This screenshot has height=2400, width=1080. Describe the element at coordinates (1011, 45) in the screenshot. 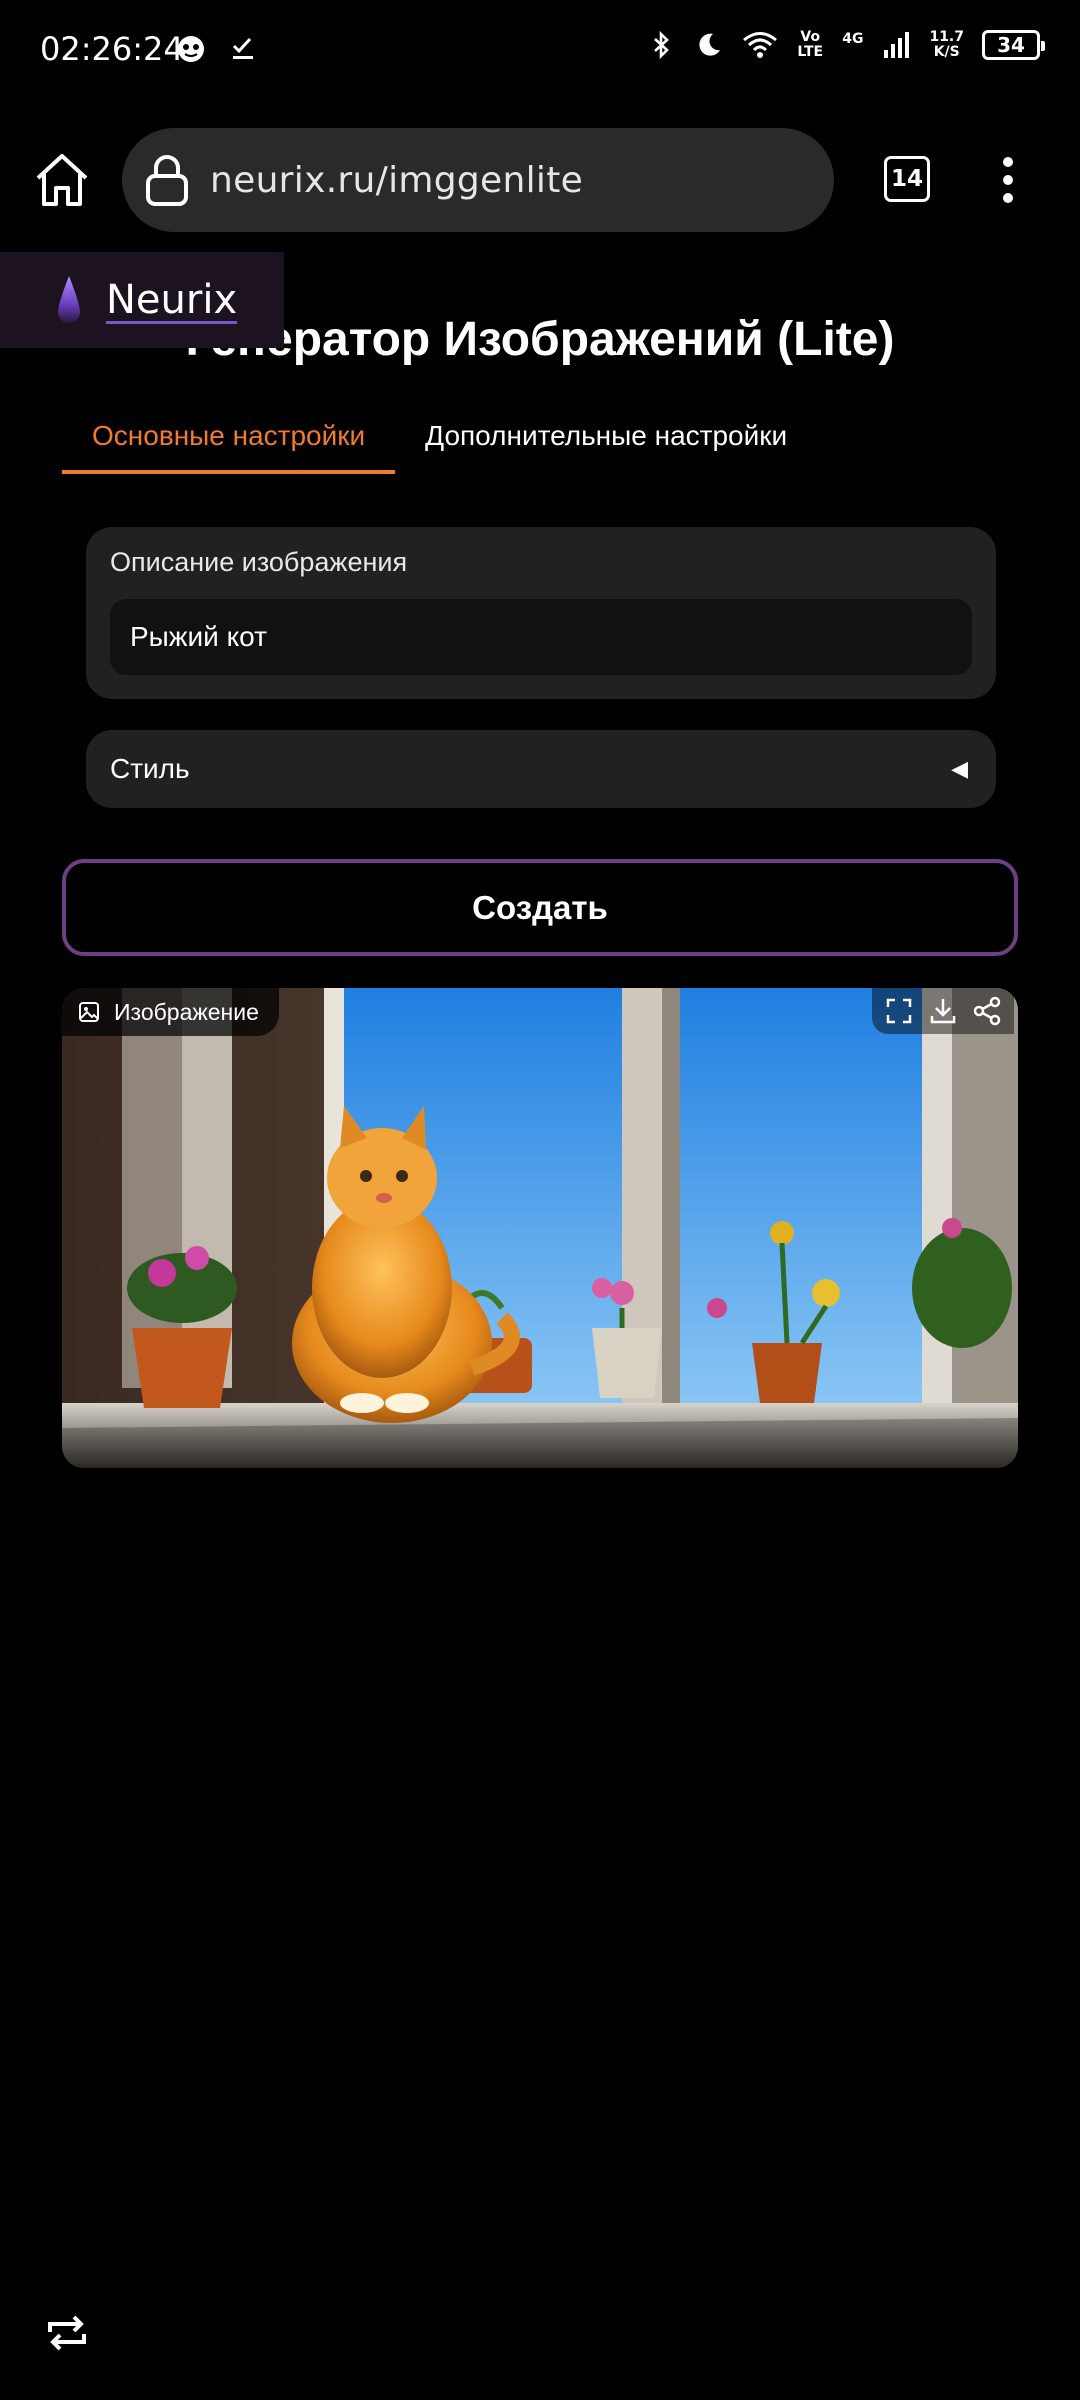

I see `battery-level: 34` at that location.